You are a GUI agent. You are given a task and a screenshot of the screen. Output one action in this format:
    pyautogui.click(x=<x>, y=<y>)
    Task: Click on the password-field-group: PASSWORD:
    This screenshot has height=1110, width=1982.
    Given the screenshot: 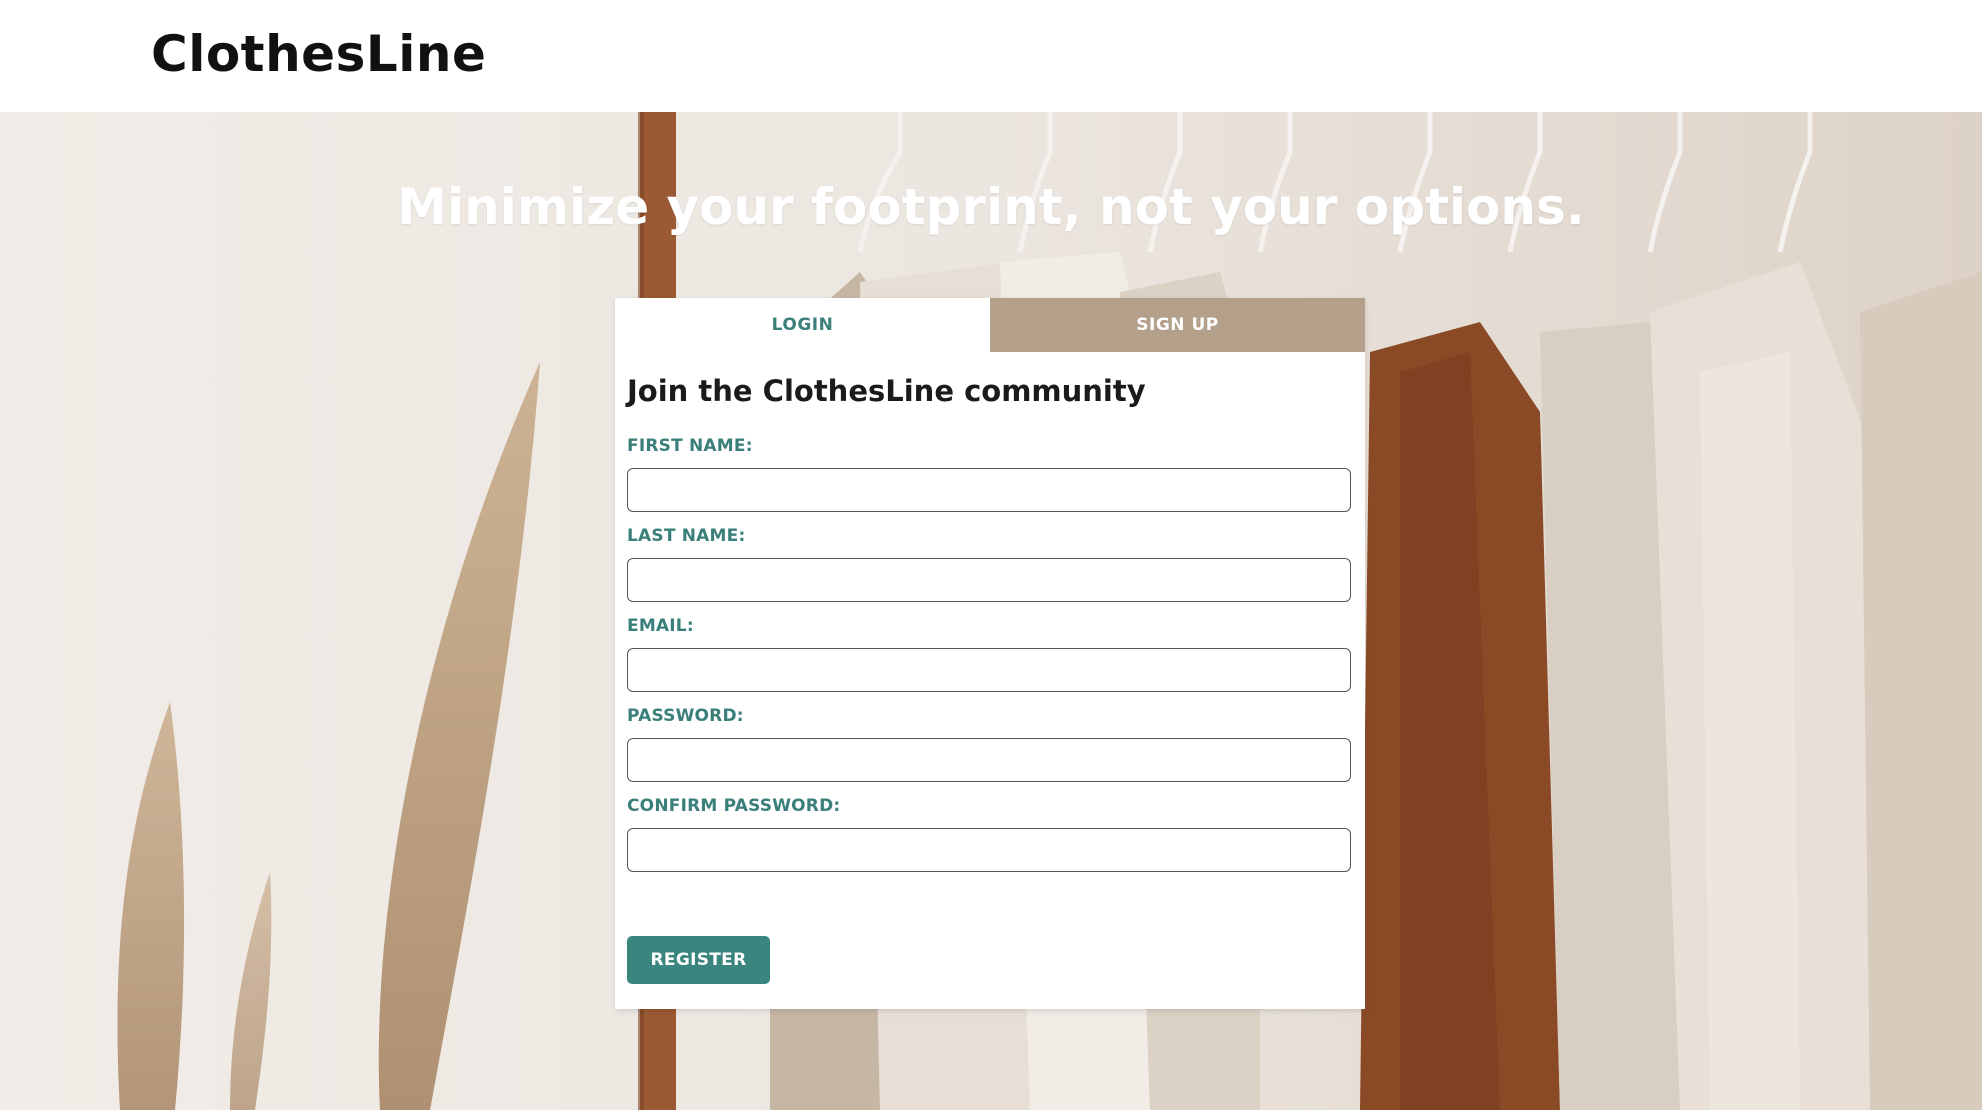 What is the action you would take?
    pyautogui.click(x=996, y=744)
    